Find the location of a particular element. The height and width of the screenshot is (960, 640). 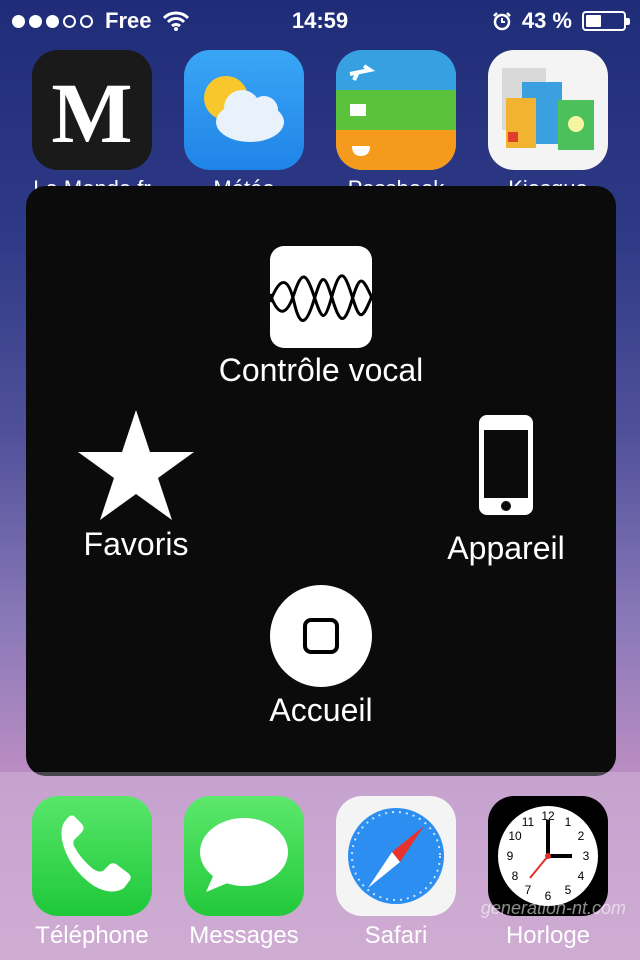

safari-icon is located at coordinates (396, 856).